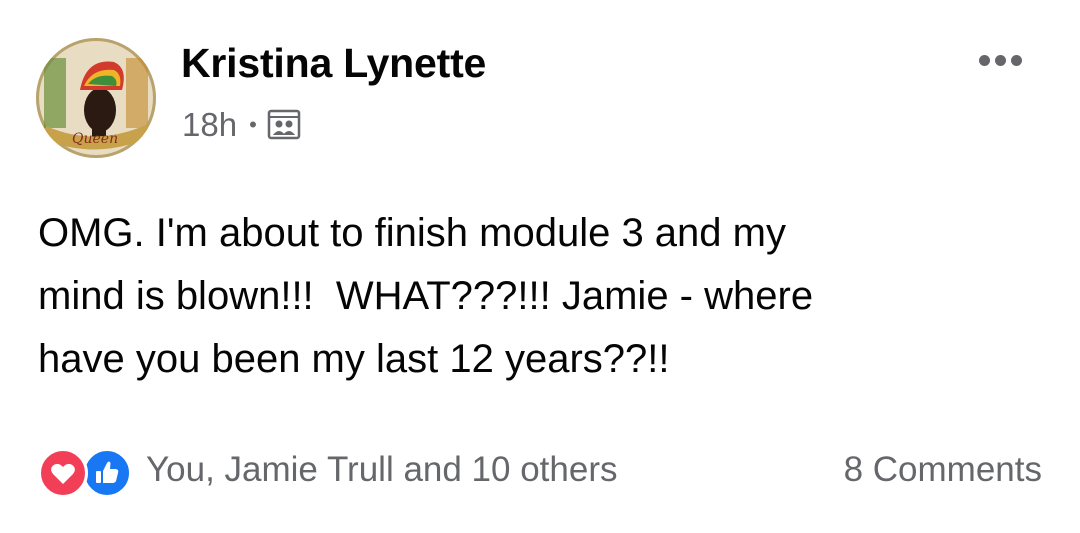 Image resolution: width=1080 pixels, height=533 pixels. What do you see at coordinates (943, 470) in the screenshot?
I see `comments-count-link: 8 Comments` at bounding box center [943, 470].